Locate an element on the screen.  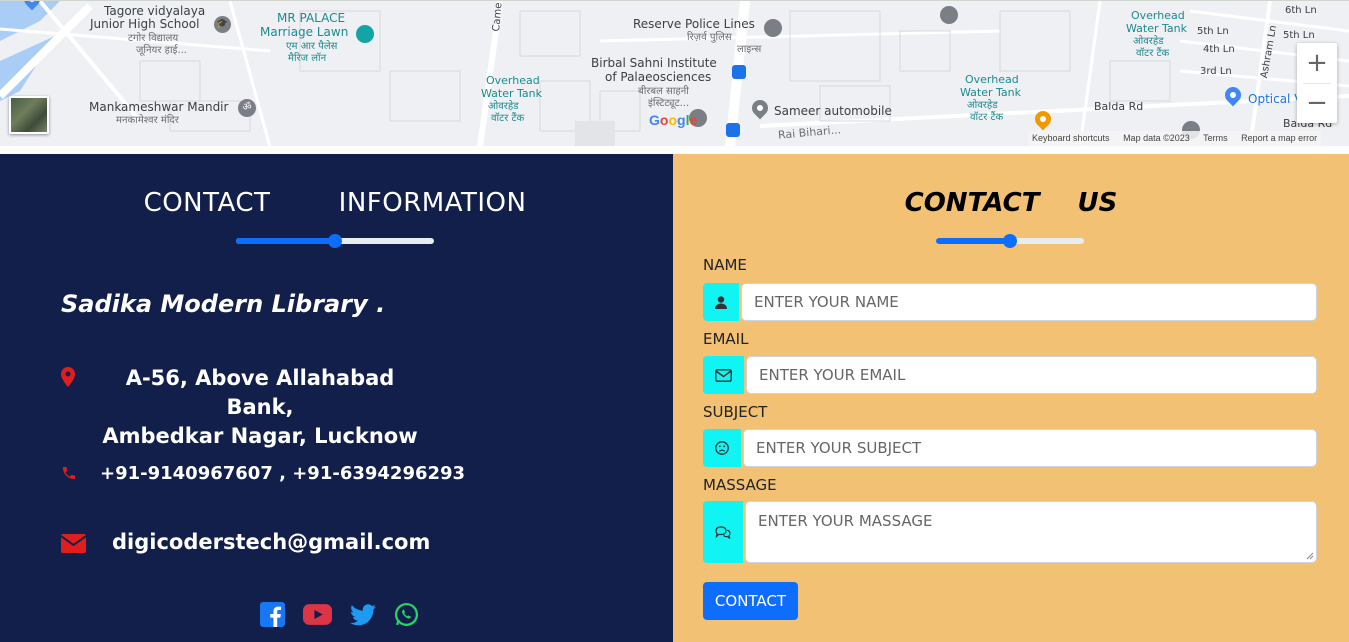
name-input-group is located at coordinates (1010, 302).